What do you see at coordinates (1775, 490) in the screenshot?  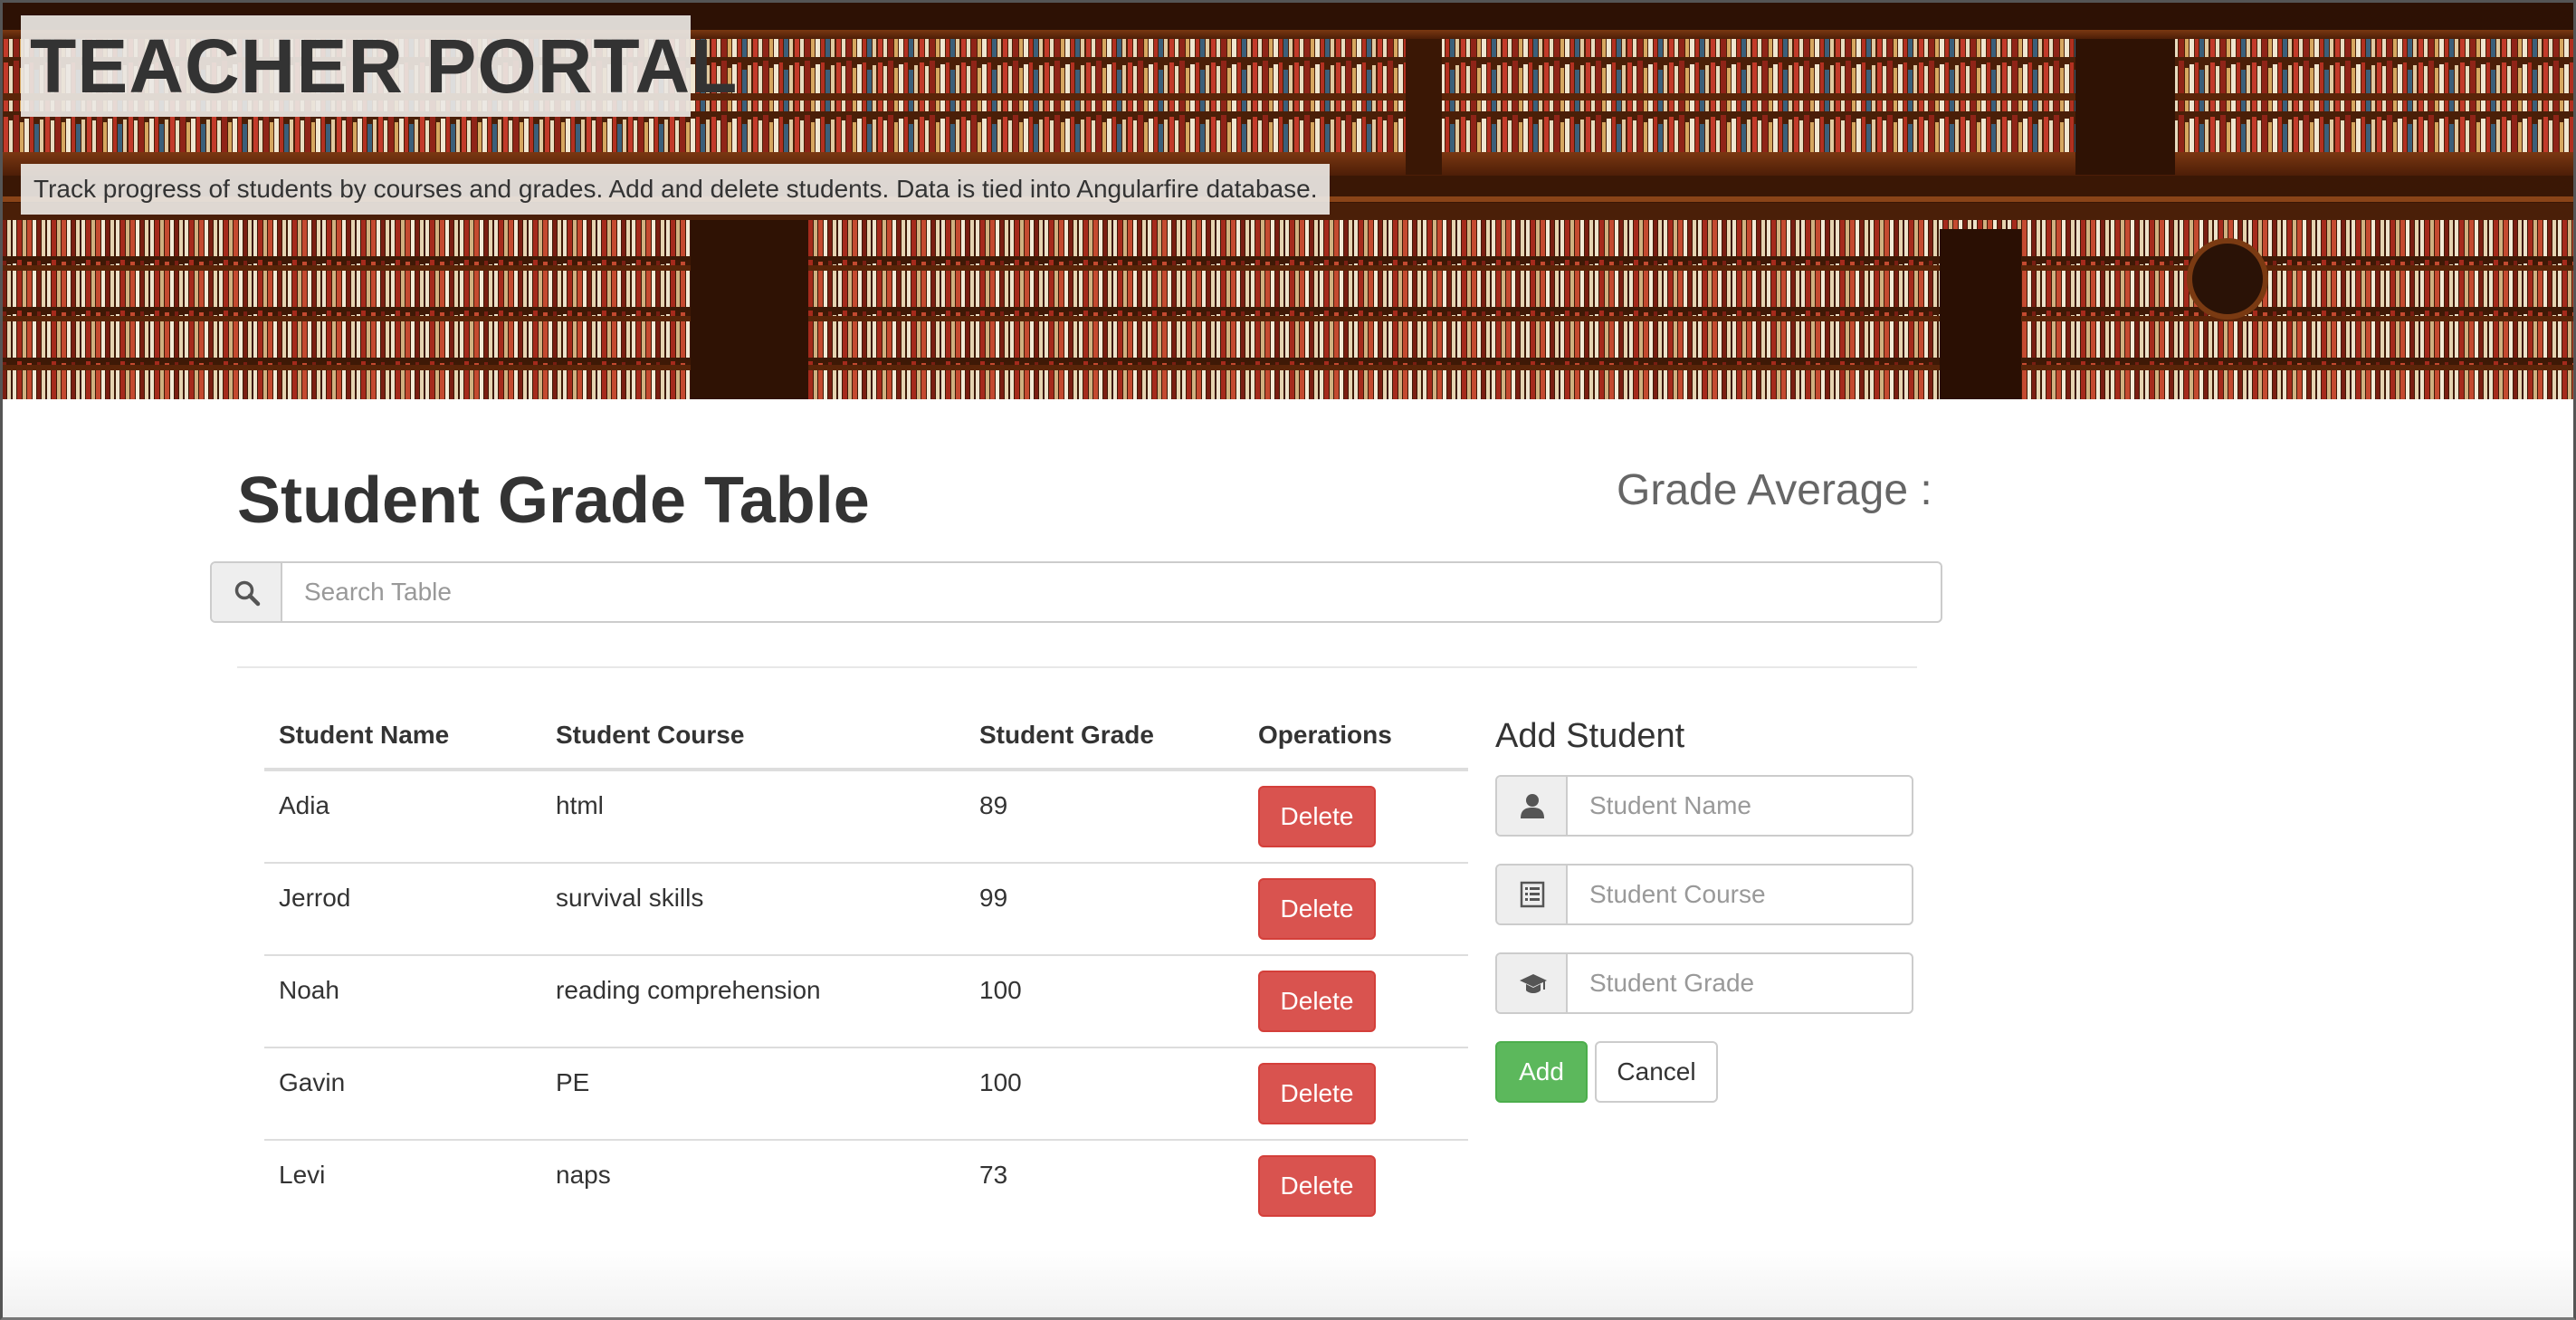 I see `grade-average-label: Grade Average :` at bounding box center [1775, 490].